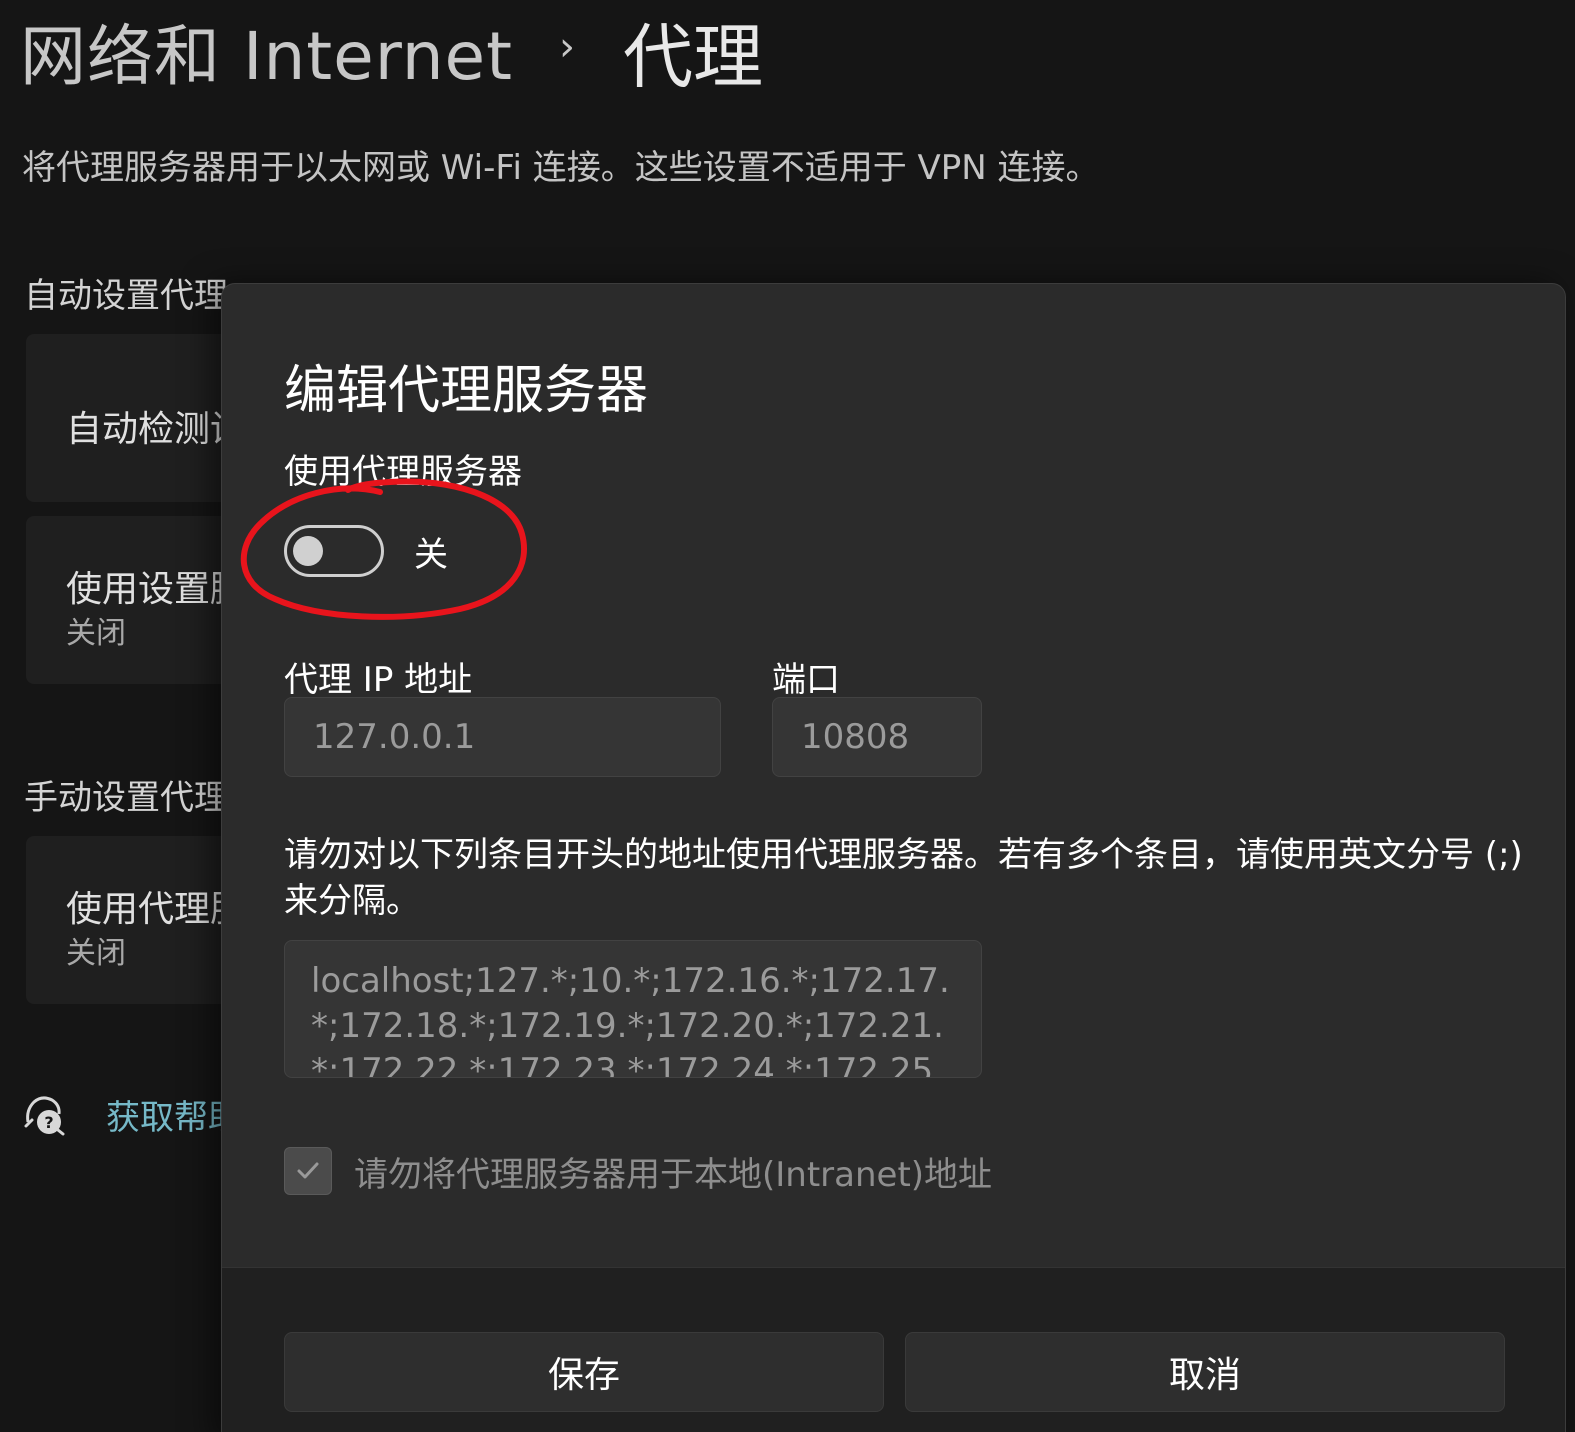  I want to click on chevron-right-icon: ›, so click(567, 47).